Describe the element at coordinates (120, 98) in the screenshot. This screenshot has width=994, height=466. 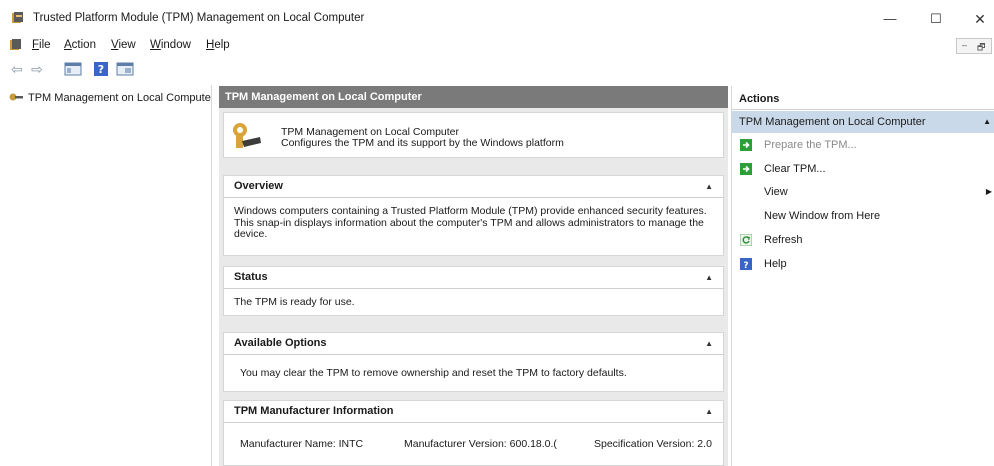
I see `tree-item-label: TPM Management on Local Computer` at that location.